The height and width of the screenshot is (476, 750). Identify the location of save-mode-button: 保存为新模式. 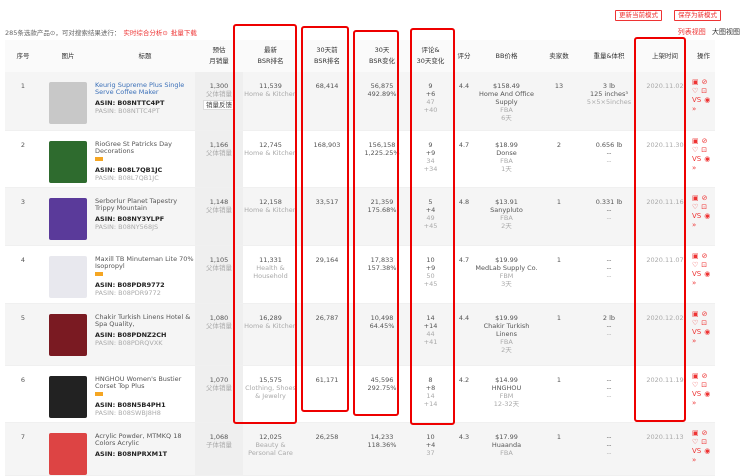
(697, 15).